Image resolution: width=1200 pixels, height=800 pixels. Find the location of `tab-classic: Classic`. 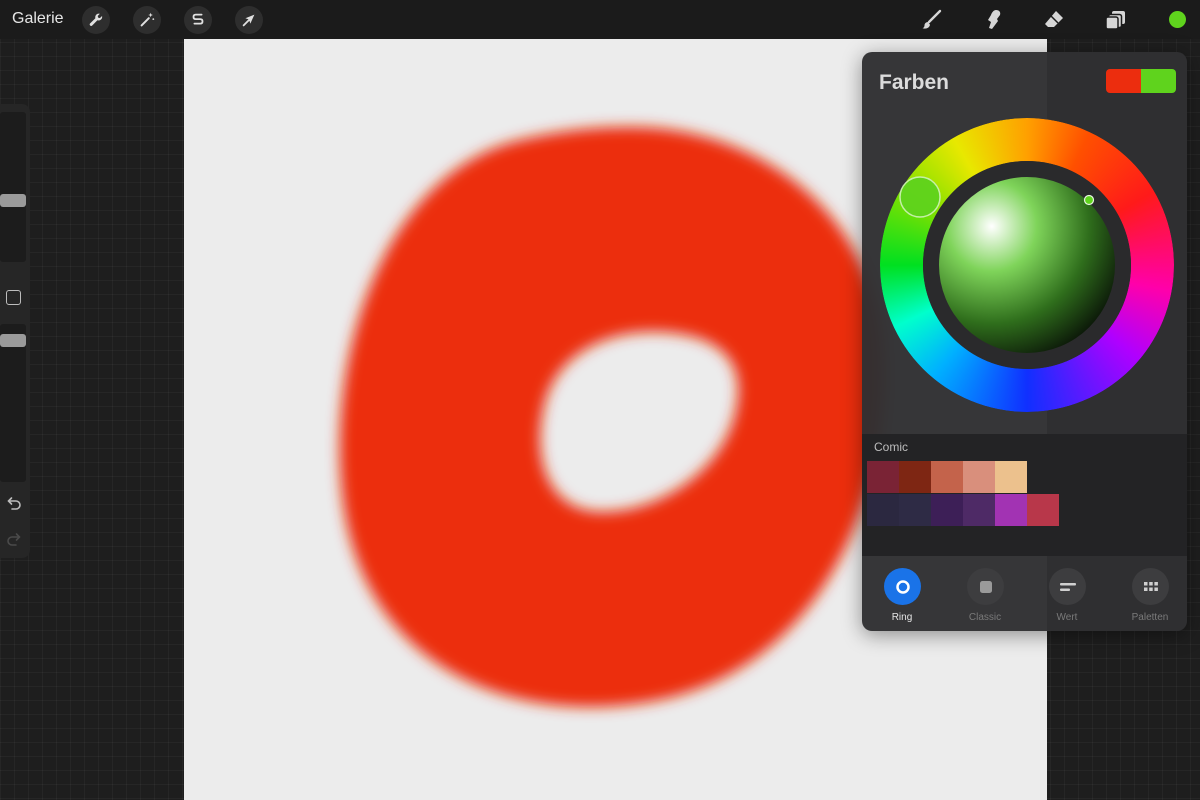

tab-classic: Classic is located at coordinates (985, 598).